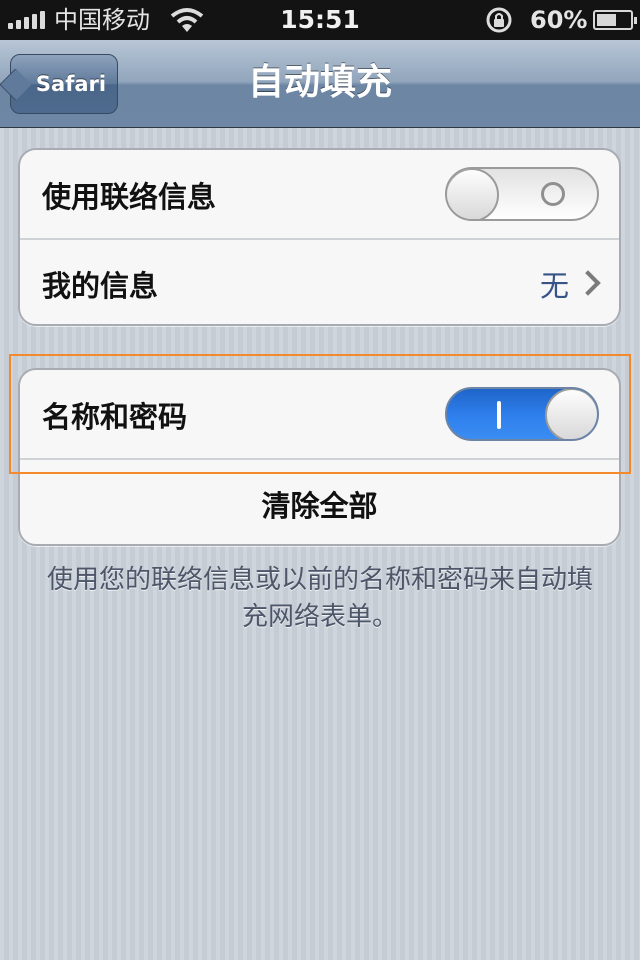 The height and width of the screenshot is (960, 640). I want to click on switch-knob, so click(473, 194).